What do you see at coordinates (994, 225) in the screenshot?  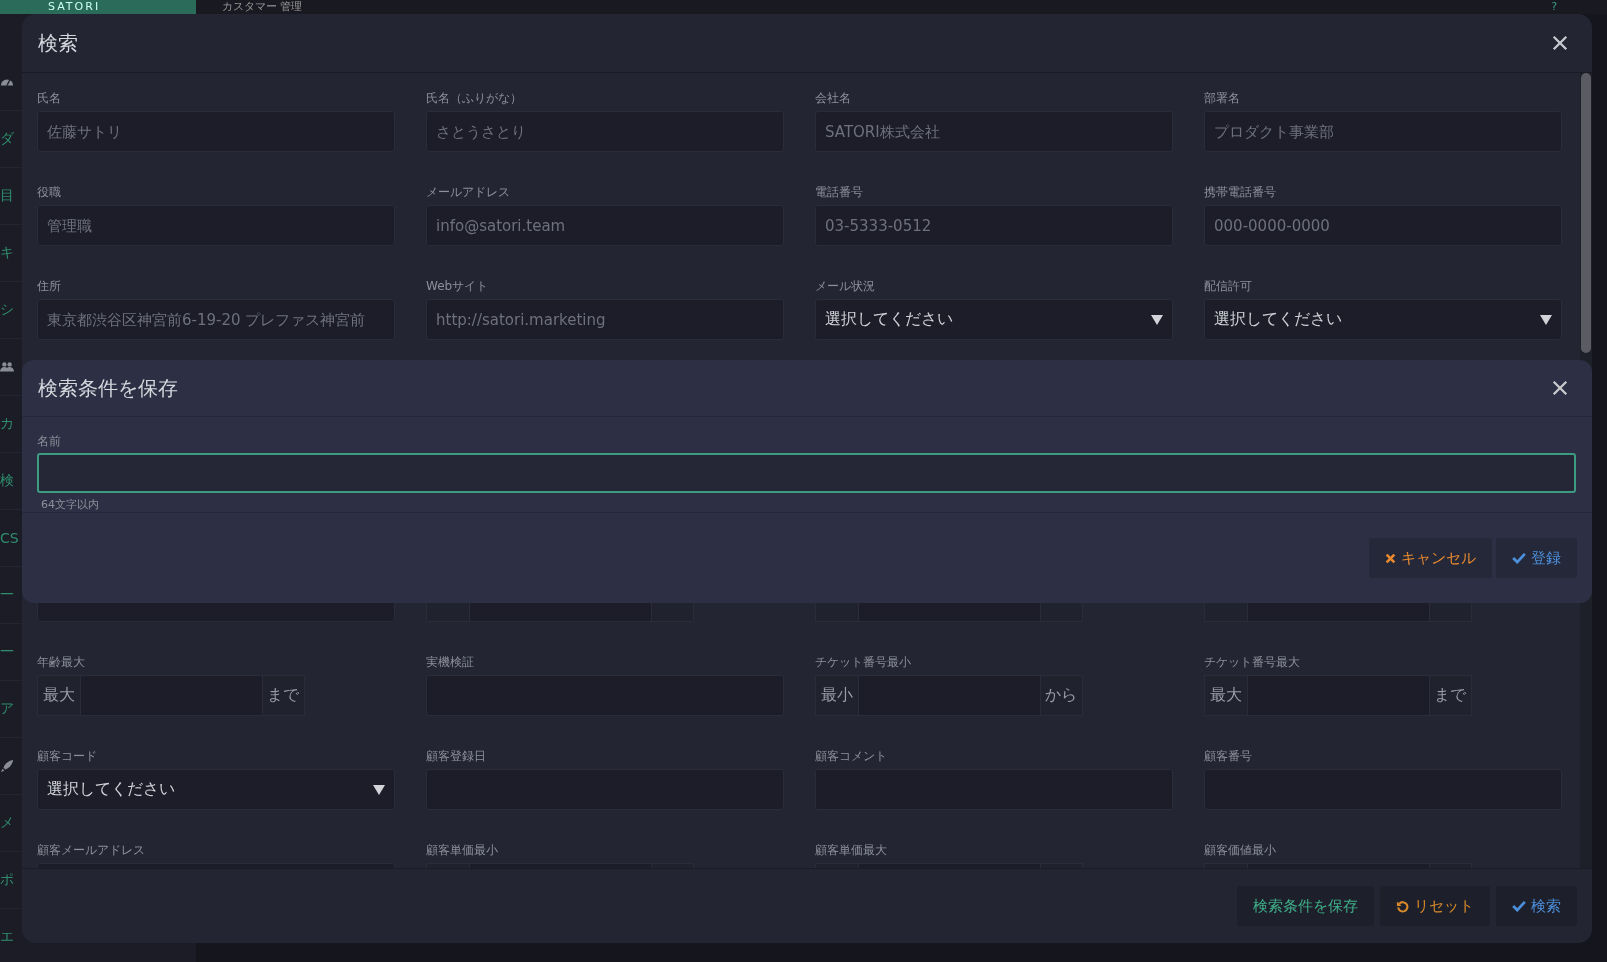 I see `text-field: 03-5333-0512` at bounding box center [994, 225].